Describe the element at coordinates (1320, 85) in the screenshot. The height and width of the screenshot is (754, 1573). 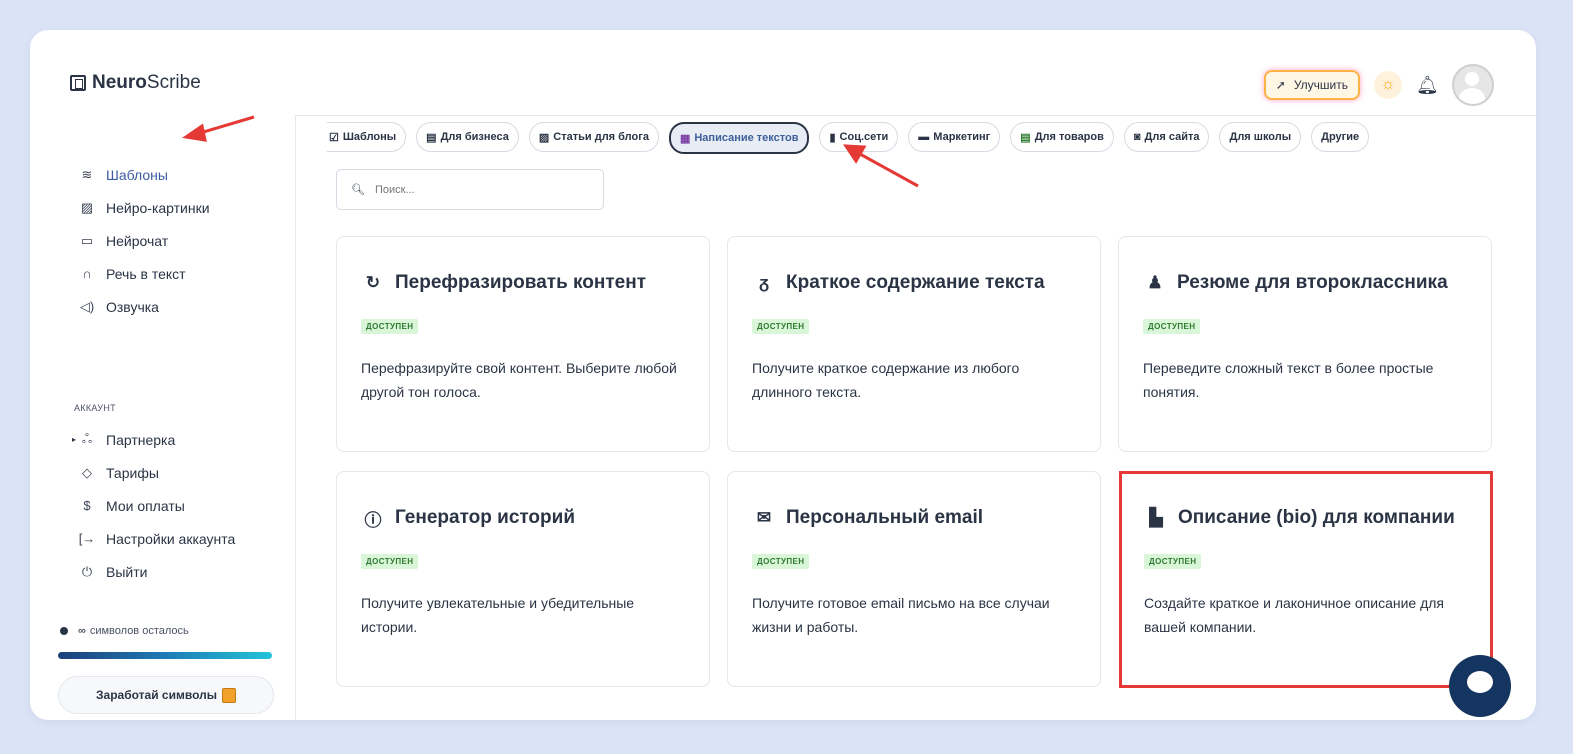
I see `upgrade-label: Улучшить` at that location.